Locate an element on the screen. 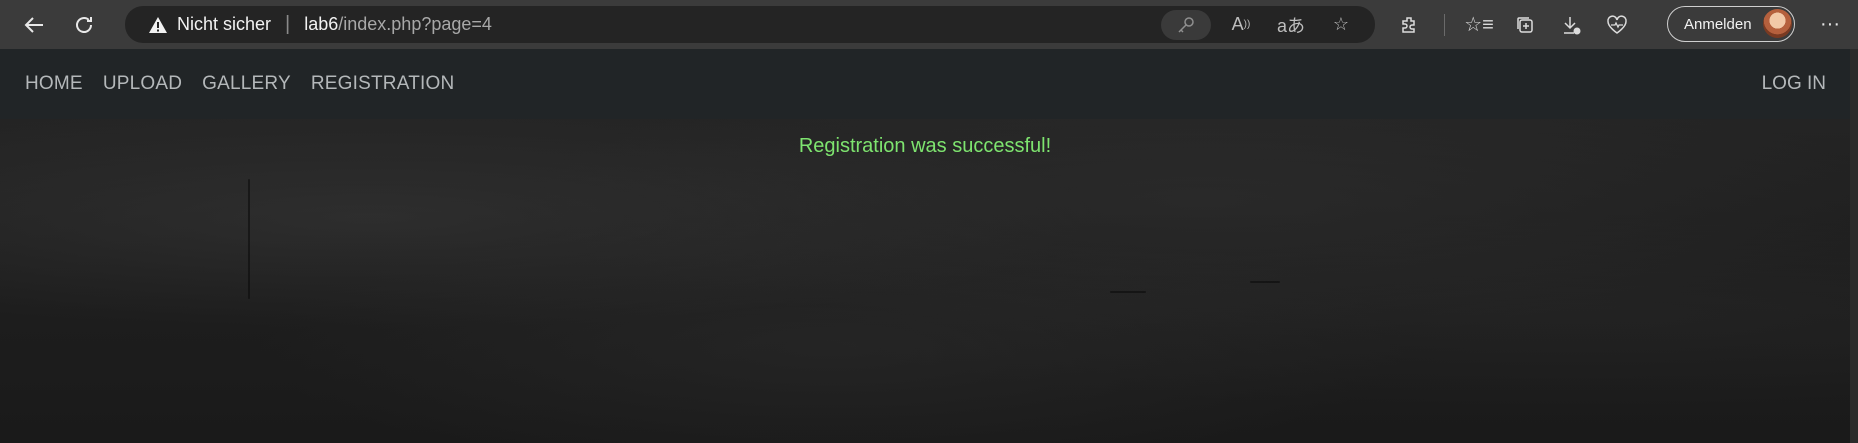  success-message: Registration was successful! is located at coordinates (925, 146).